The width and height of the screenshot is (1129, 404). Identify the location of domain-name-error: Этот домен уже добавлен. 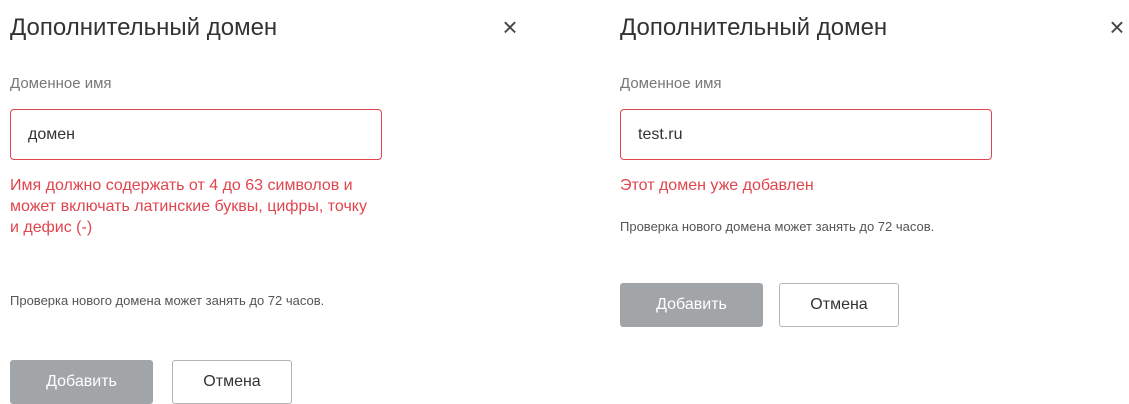
(717, 185).